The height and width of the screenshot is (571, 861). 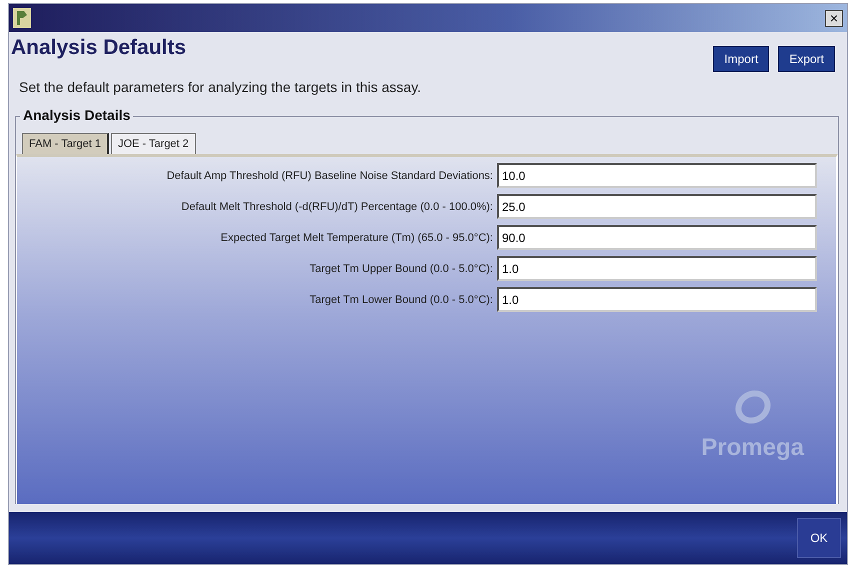 I want to click on input-field: 10.0, so click(x=657, y=175).